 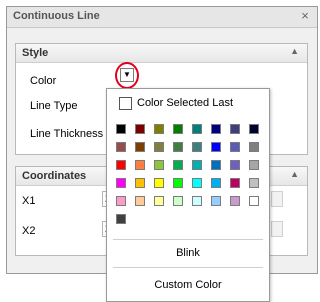 I want to click on color-label: Color, so click(x=43, y=81).